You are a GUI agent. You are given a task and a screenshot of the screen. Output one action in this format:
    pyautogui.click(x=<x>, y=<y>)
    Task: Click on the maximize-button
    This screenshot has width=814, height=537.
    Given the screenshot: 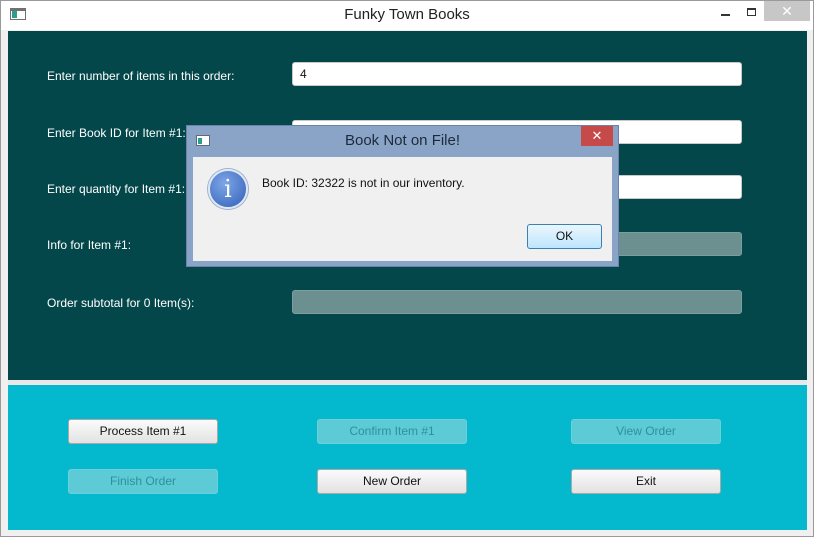 What is the action you would take?
    pyautogui.click(x=751, y=11)
    